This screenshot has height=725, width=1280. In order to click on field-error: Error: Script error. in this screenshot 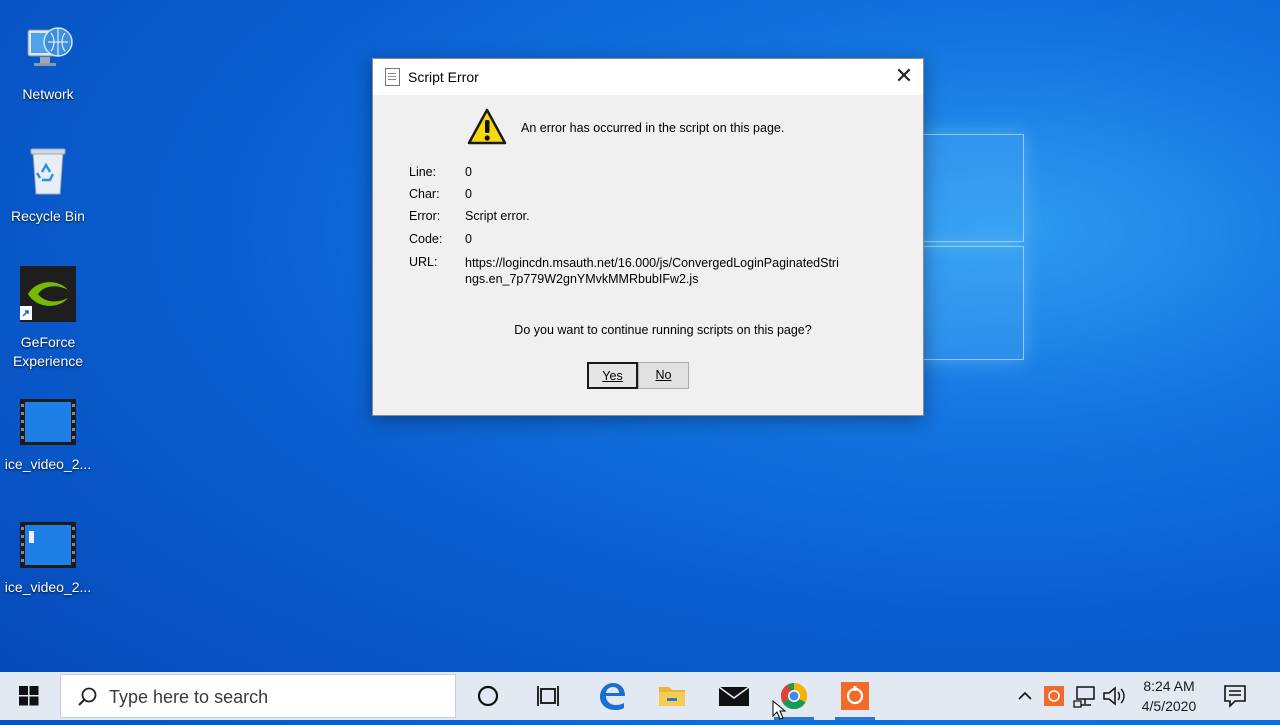, I will do `click(469, 216)`.